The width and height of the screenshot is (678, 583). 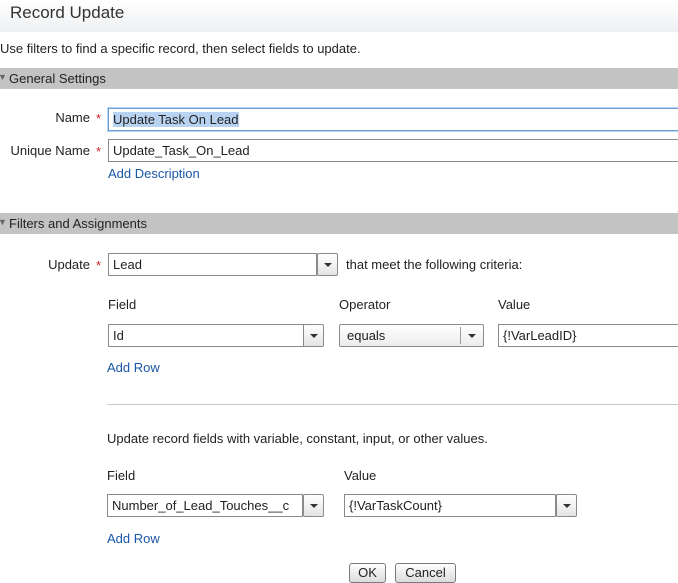 What do you see at coordinates (514, 304) in the screenshot?
I see `filter-value-header: Value` at bounding box center [514, 304].